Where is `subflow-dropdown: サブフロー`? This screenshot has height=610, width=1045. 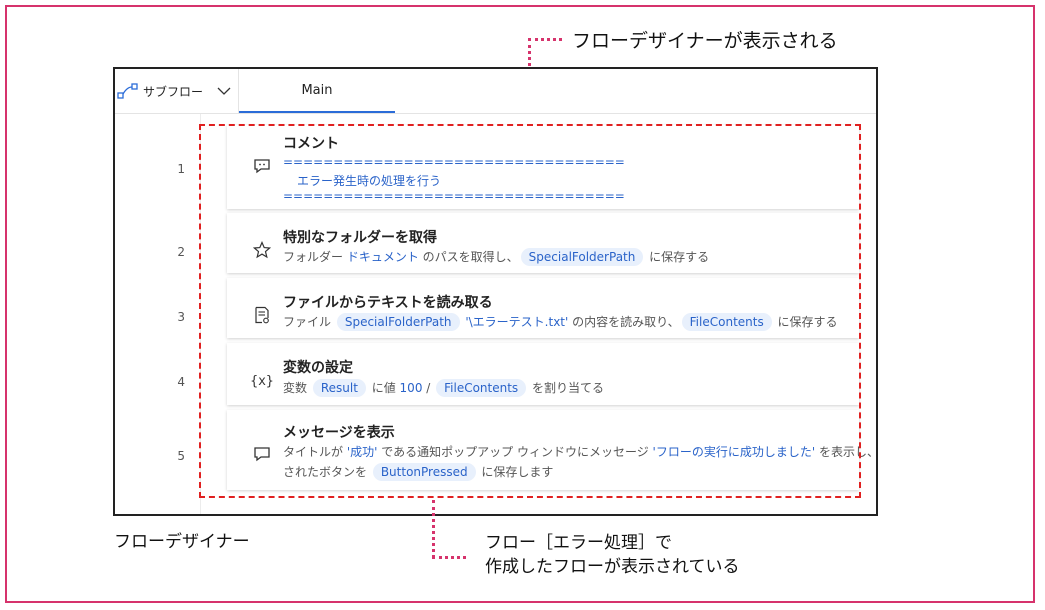
subflow-dropdown: サブフロー is located at coordinates (177, 91).